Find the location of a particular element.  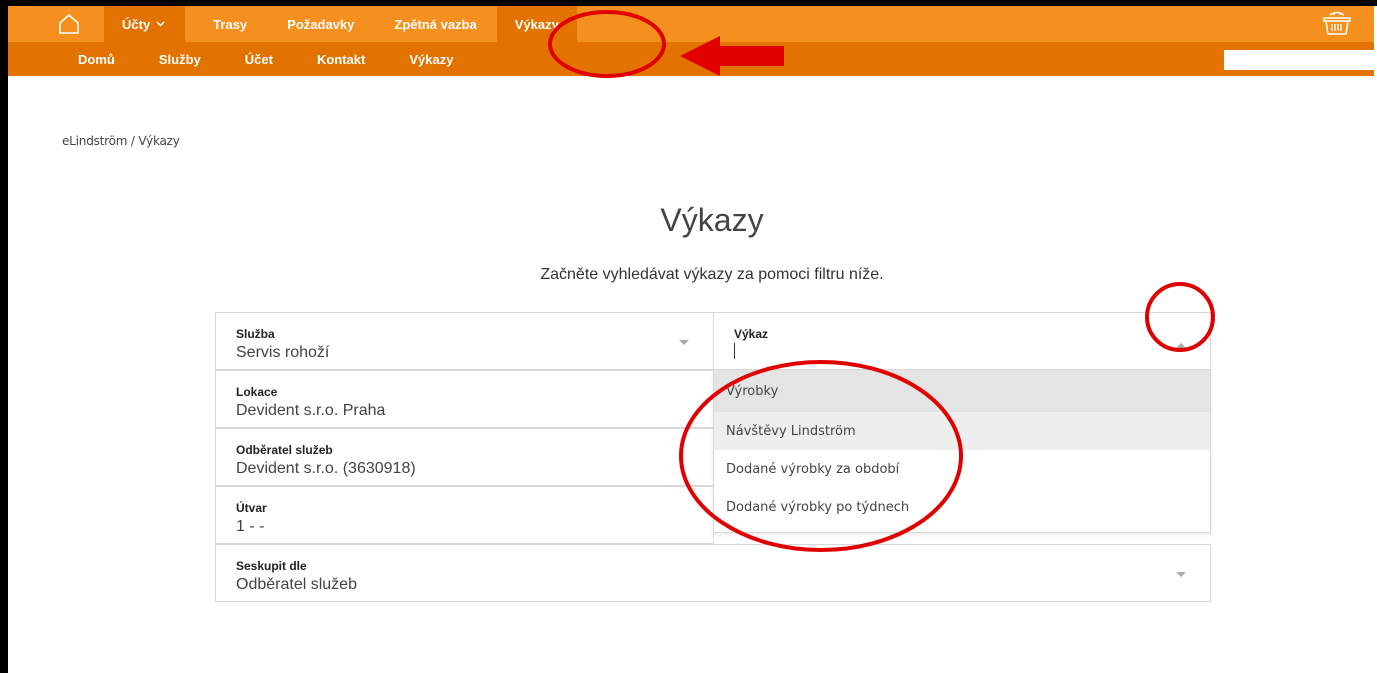

vykaz-select: Výkaz is located at coordinates (962, 341).